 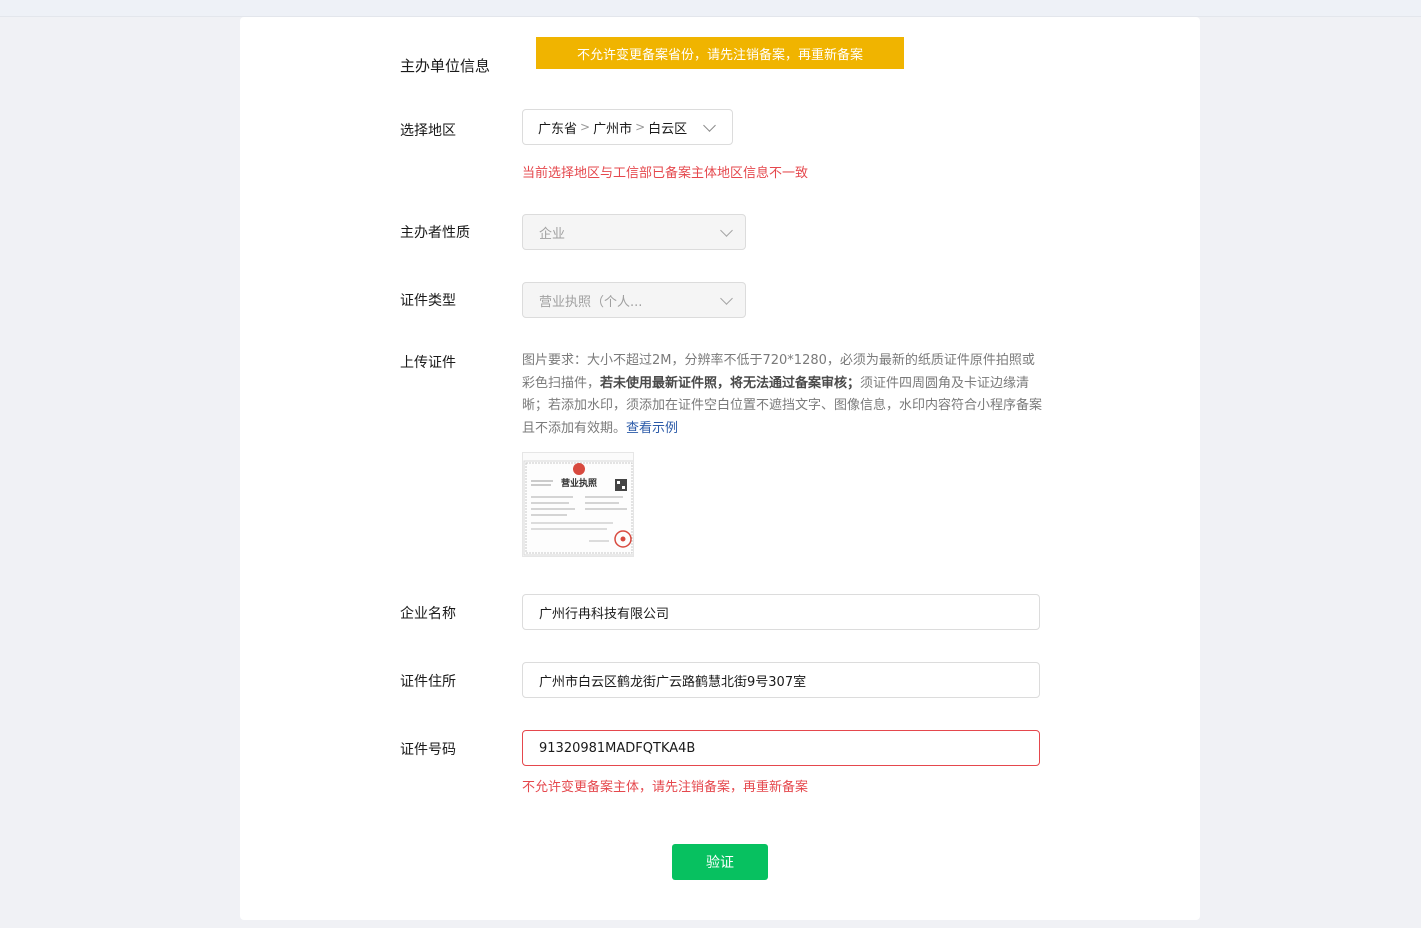 What do you see at coordinates (781, 748) in the screenshot?
I see `cert-number-input: 91320981MADFQTKA4B` at bounding box center [781, 748].